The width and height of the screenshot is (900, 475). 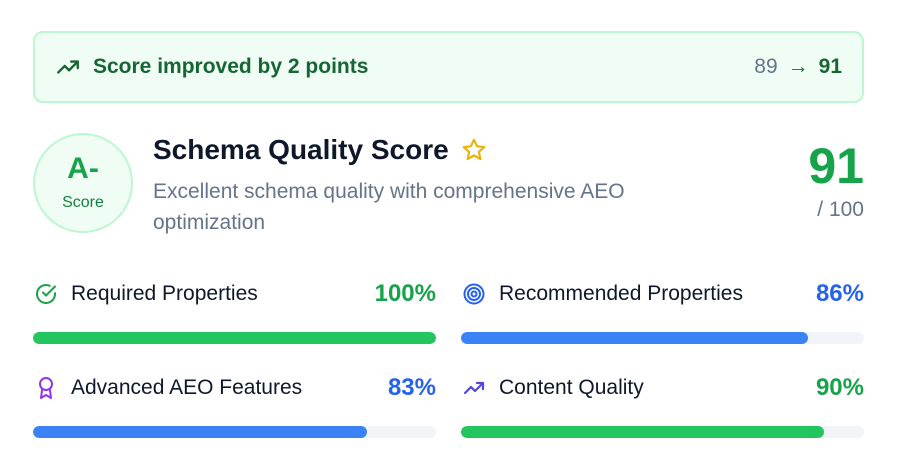 What do you see at coordinates (411, 387) in the screenshot?
I see `metric-percent: 83%` at bounding box center [411, 387].